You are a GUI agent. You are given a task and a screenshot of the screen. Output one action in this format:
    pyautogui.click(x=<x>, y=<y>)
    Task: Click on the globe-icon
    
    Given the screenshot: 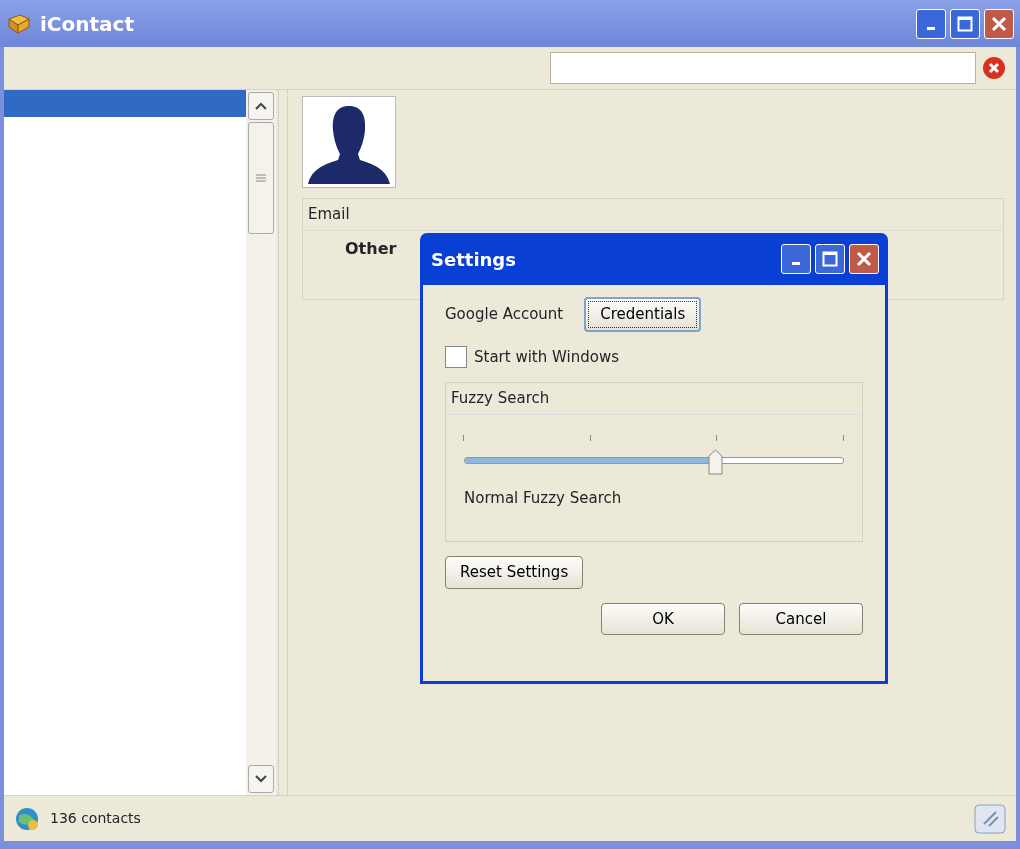 What is the action you would take?
    pyautogui.click(x=27, y=818)
    